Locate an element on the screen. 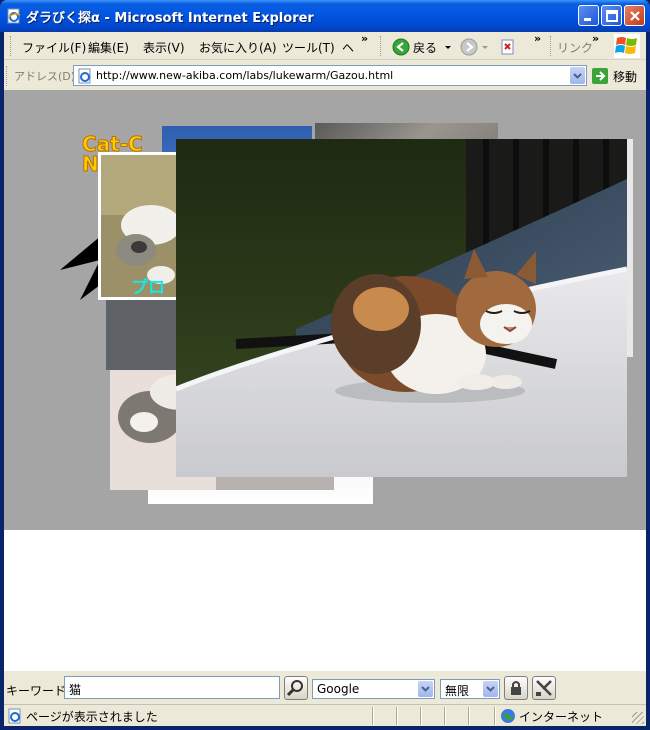  limit-dropdown-button is located at coordinates (490, 689).